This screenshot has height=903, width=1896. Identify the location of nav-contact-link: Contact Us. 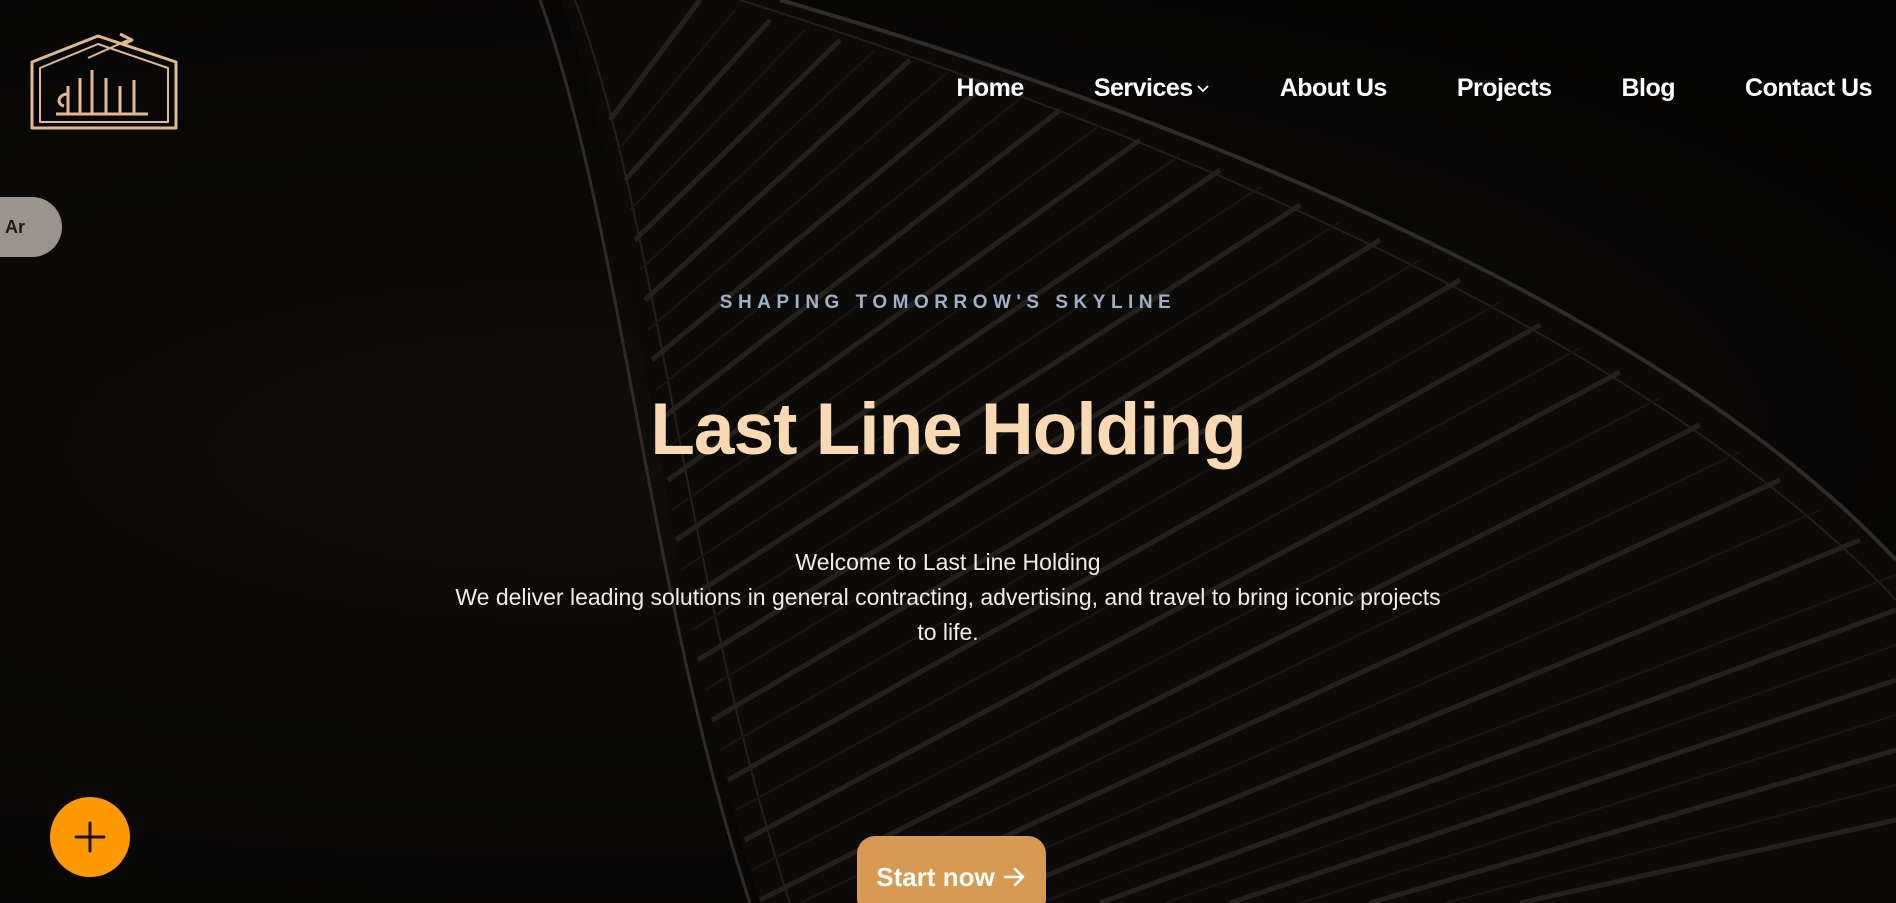
(1808, 88).